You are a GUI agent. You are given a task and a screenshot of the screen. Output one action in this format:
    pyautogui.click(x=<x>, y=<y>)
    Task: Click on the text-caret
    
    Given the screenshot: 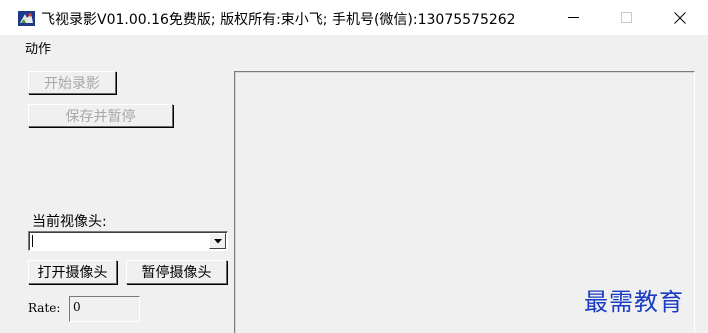 What is the action you would take?
    pyautogui.click(x=32, y=241)
    